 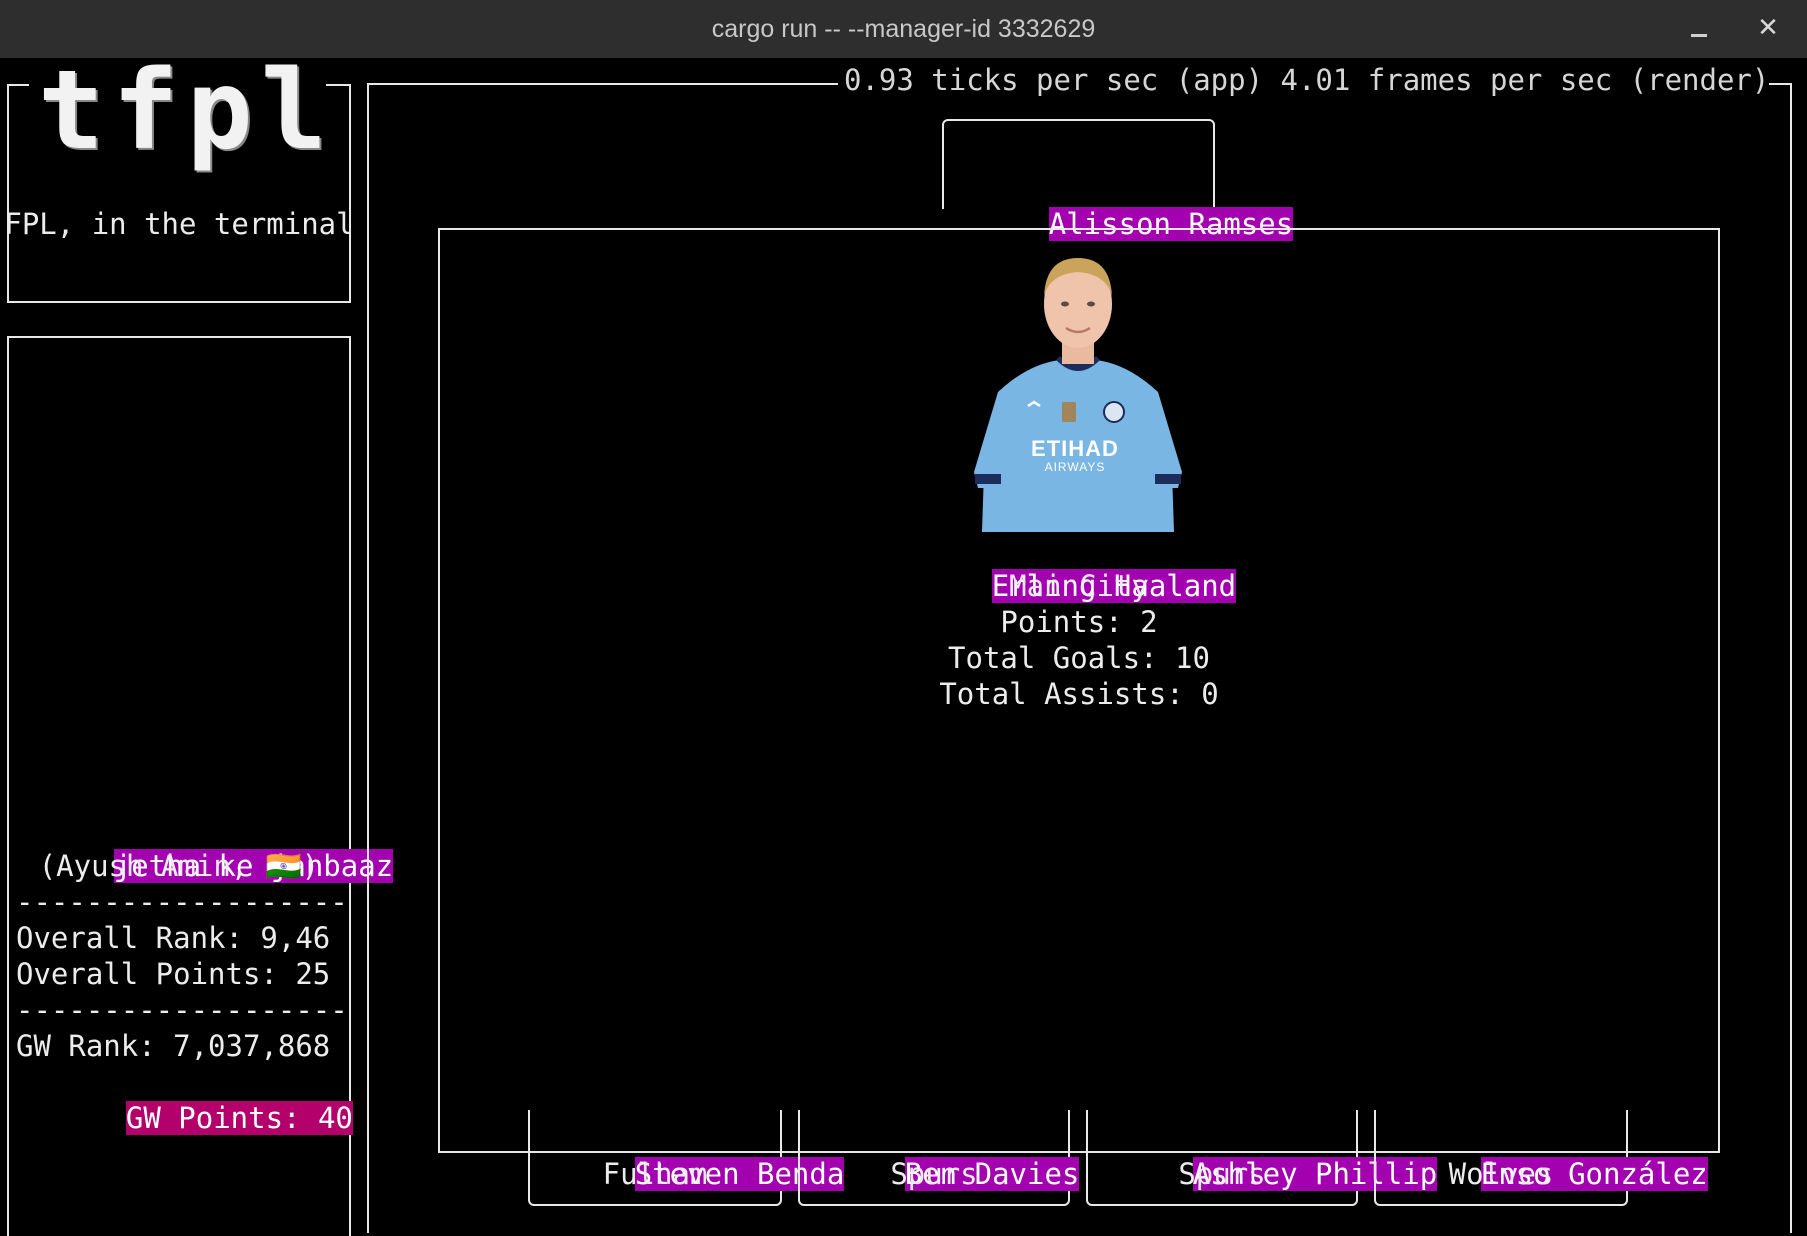 I want to click on bench-player-card: Ben Davies Spurs, so click(x=939, y=1158).